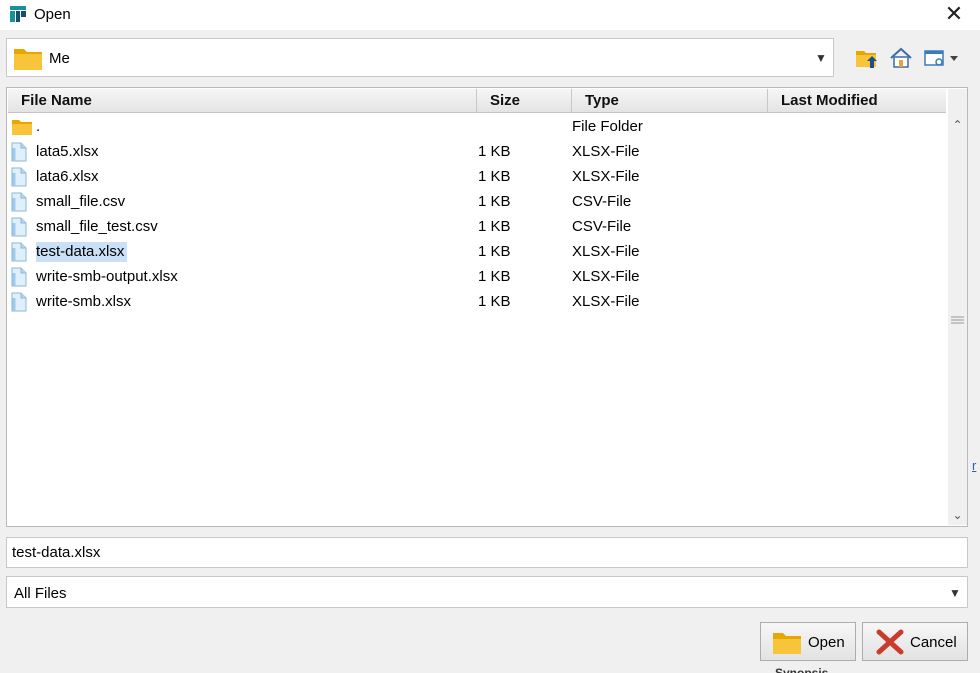 The width and height of the screenshot is (980, 673). I want to click on file-row: lata5.xlsx 1 KB XLSX-File, so click(477, 151).